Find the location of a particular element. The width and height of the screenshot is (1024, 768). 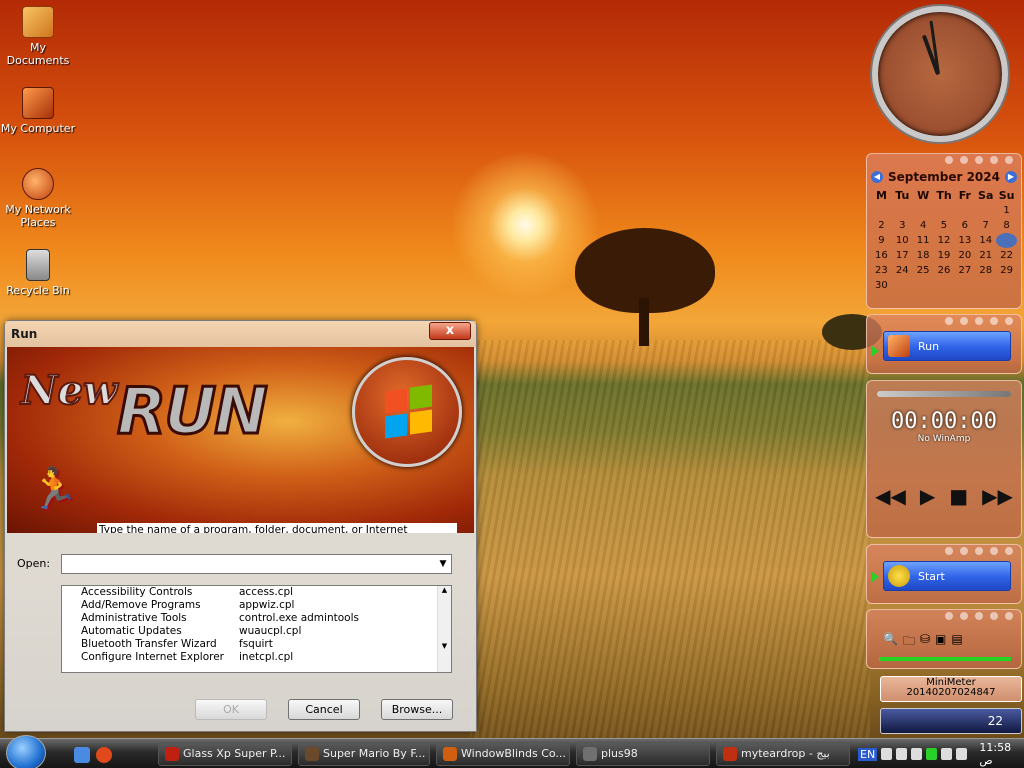

calendar-day: 6 is located at coordinates (964, 225).